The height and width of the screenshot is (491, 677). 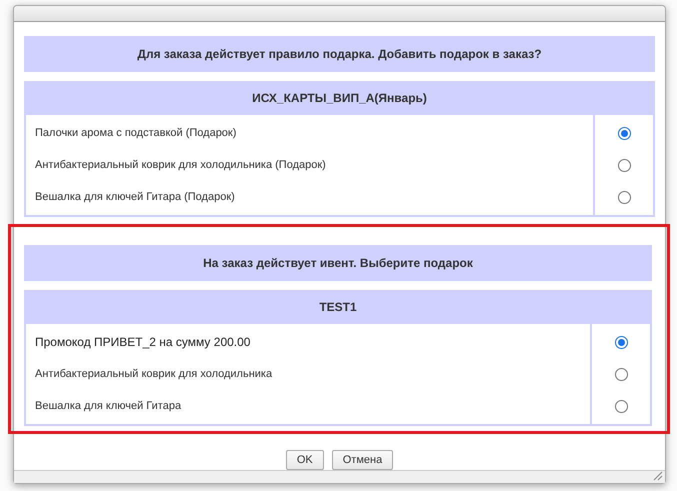 What do you see at coordinates (339, 98) in the screenshot?
I see `group-header: ИСХ_КАРТЫ_ВИП_А(Январь)` at bounding box center [339, 98].